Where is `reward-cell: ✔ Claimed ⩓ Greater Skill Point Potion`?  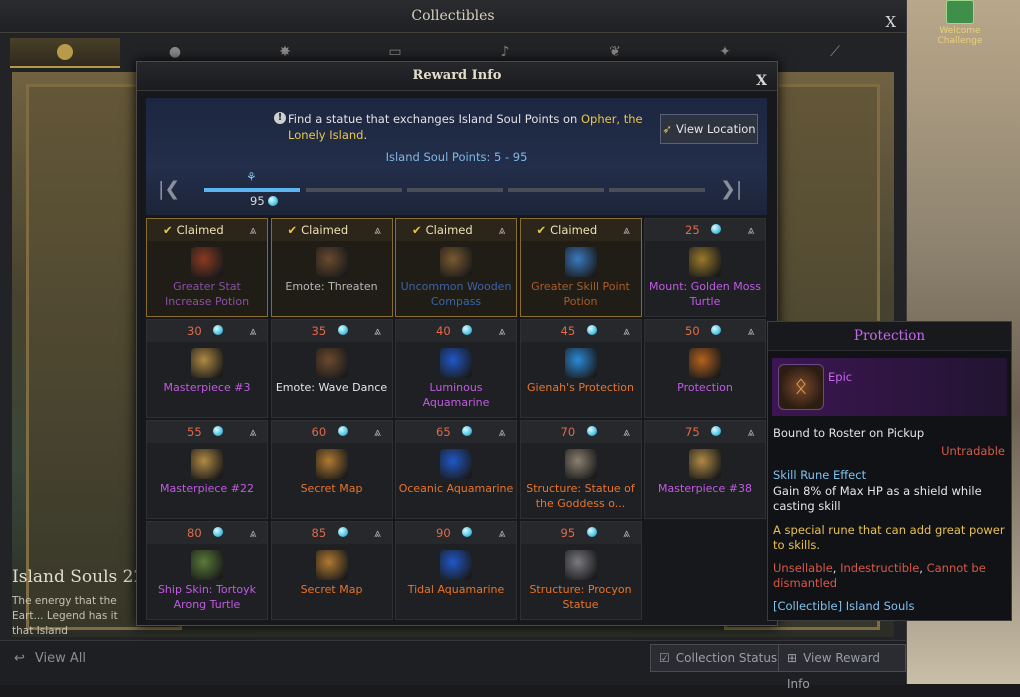 reward-cell: ✔ Claimed ⩓ Greater Skill Point Potion is located at coordinates (580, 267).